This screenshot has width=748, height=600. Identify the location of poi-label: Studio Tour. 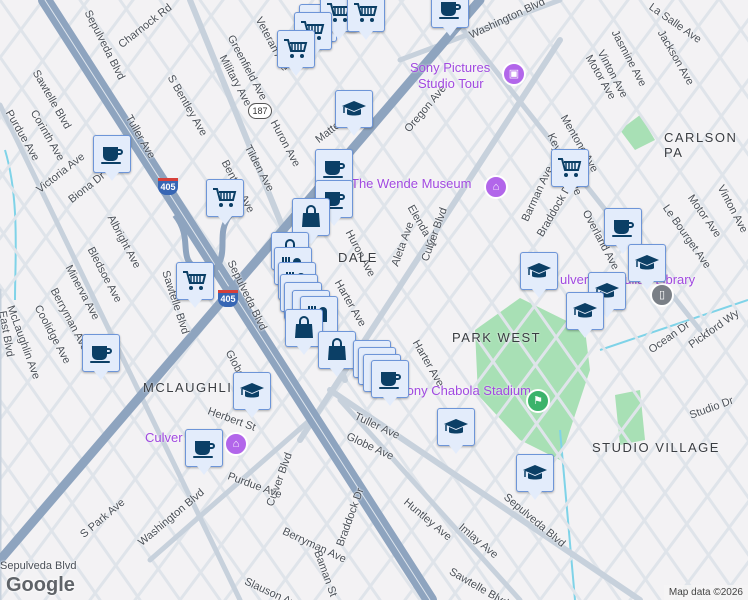
(451, 83).